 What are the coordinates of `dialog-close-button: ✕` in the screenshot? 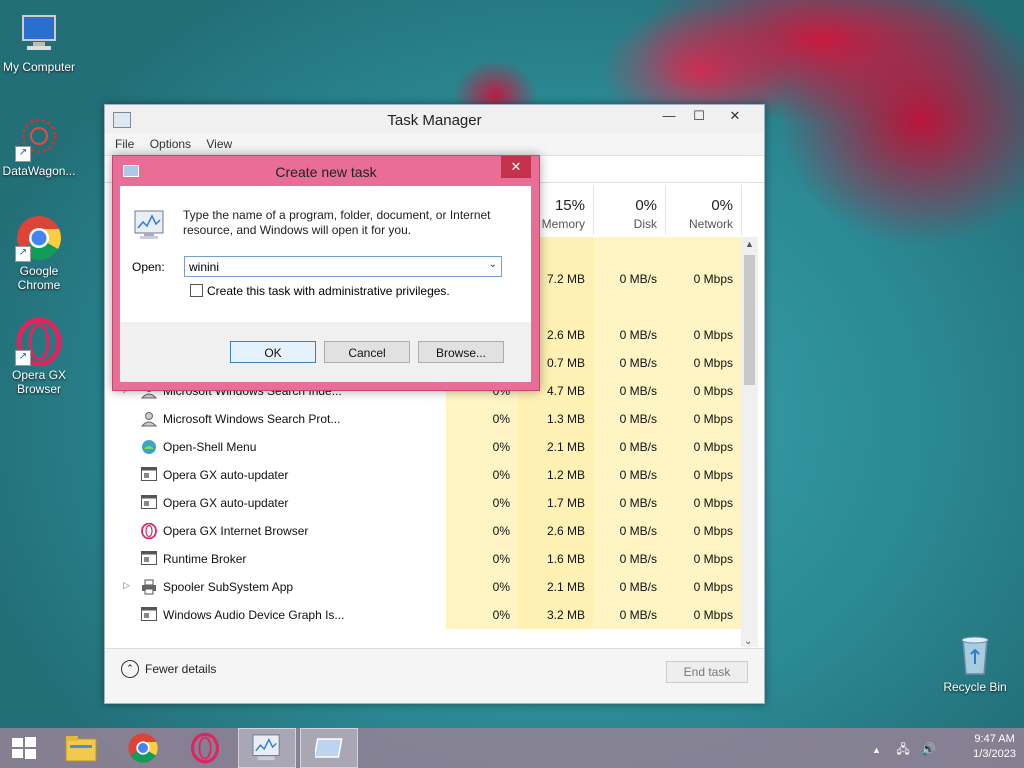 It's located at (516, 167).